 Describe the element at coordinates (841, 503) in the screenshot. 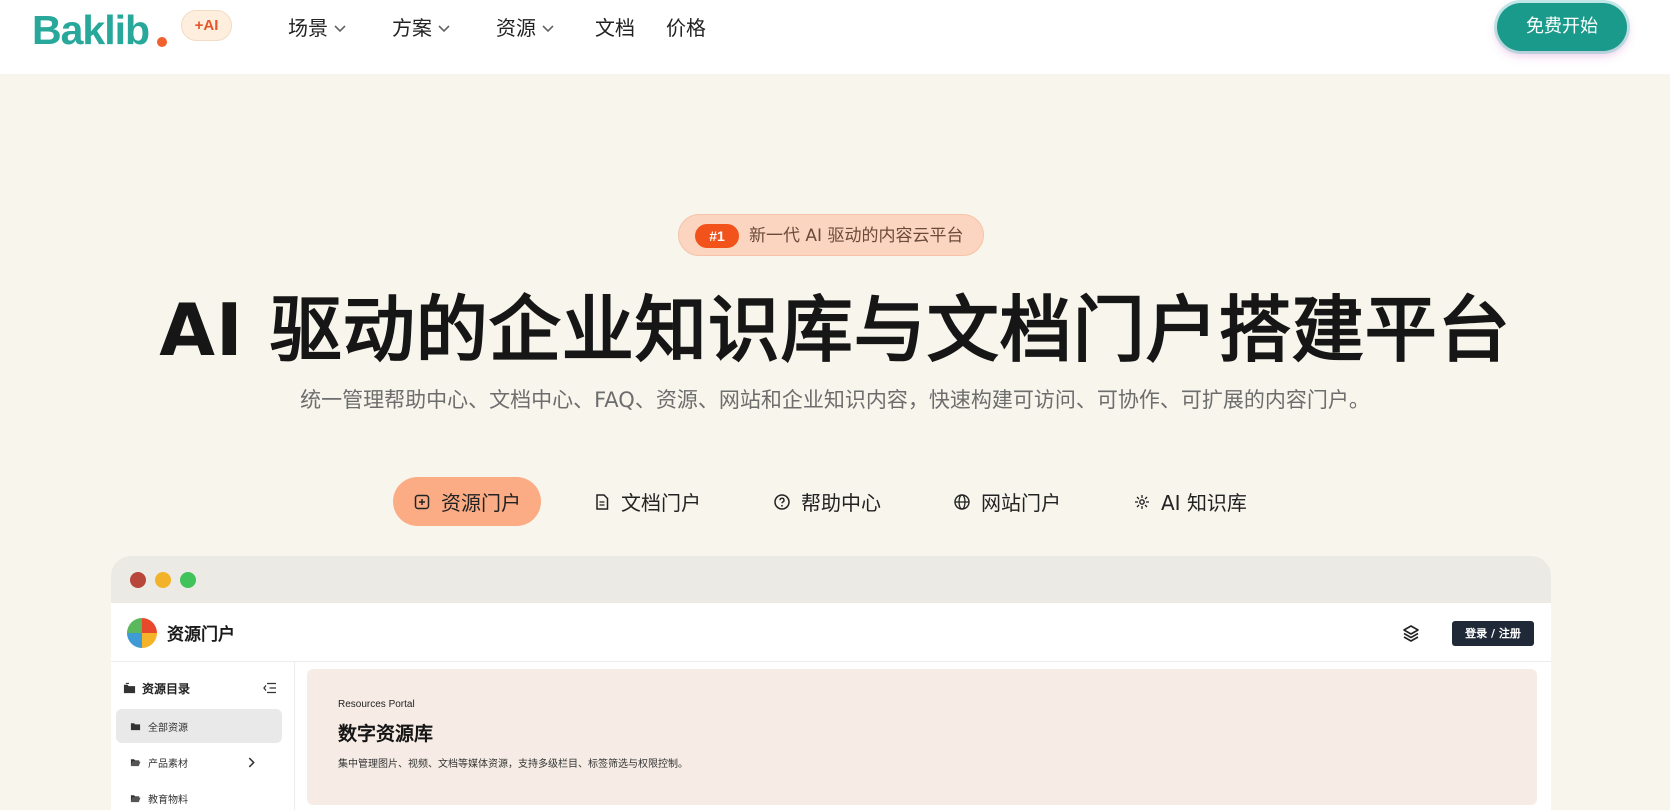

I see `tab-label: 帮助中心` at that location.